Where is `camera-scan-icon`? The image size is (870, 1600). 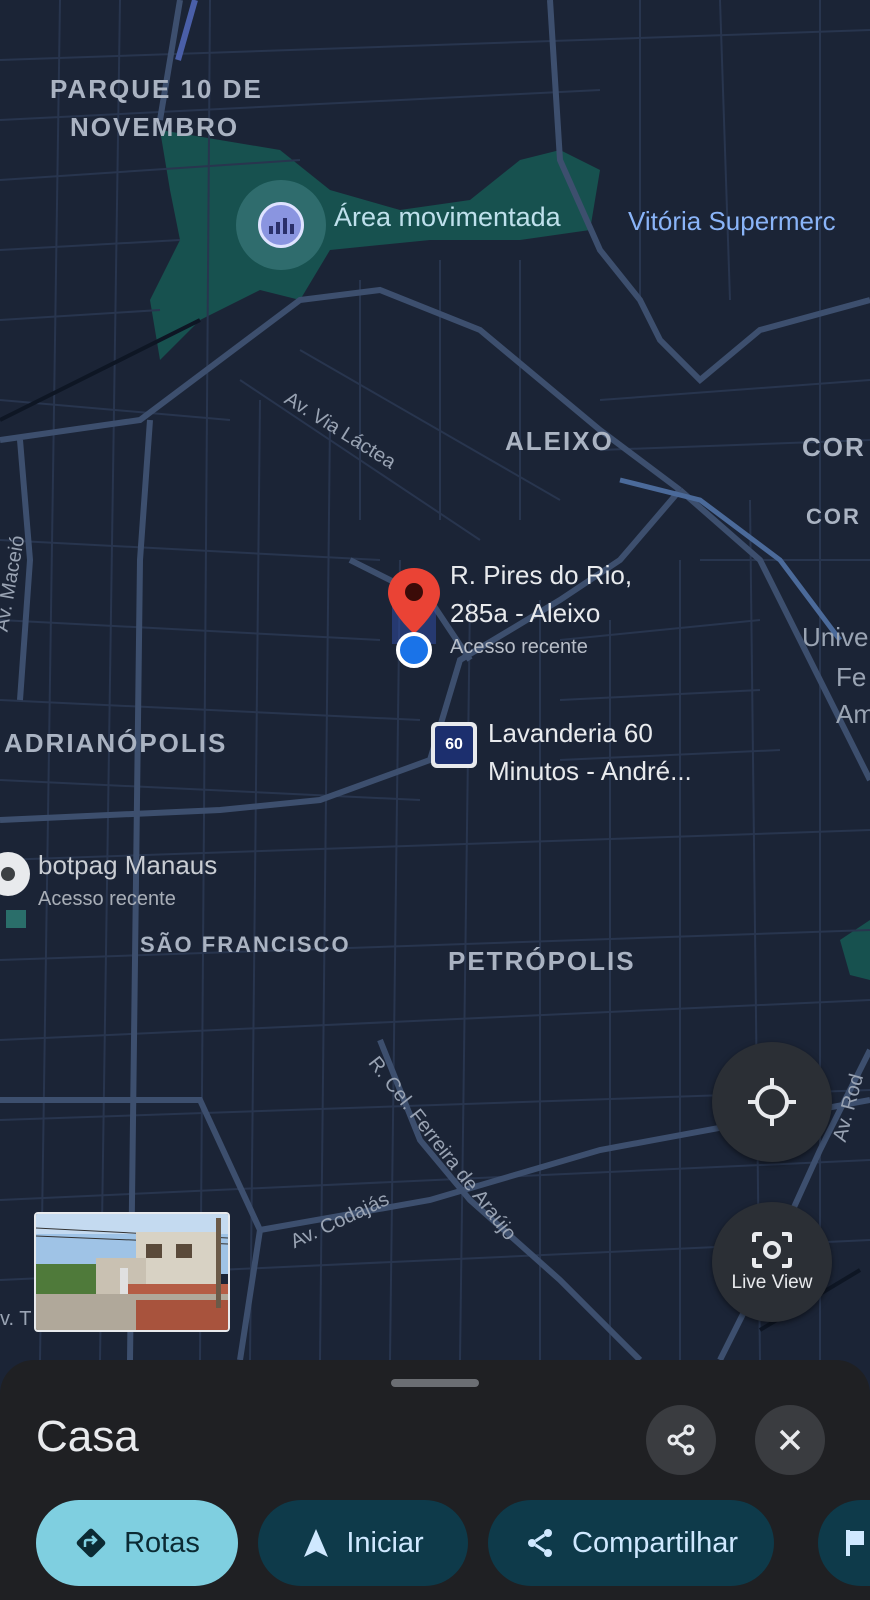
camera-scan-icon is located at coordinates (772, 1250).